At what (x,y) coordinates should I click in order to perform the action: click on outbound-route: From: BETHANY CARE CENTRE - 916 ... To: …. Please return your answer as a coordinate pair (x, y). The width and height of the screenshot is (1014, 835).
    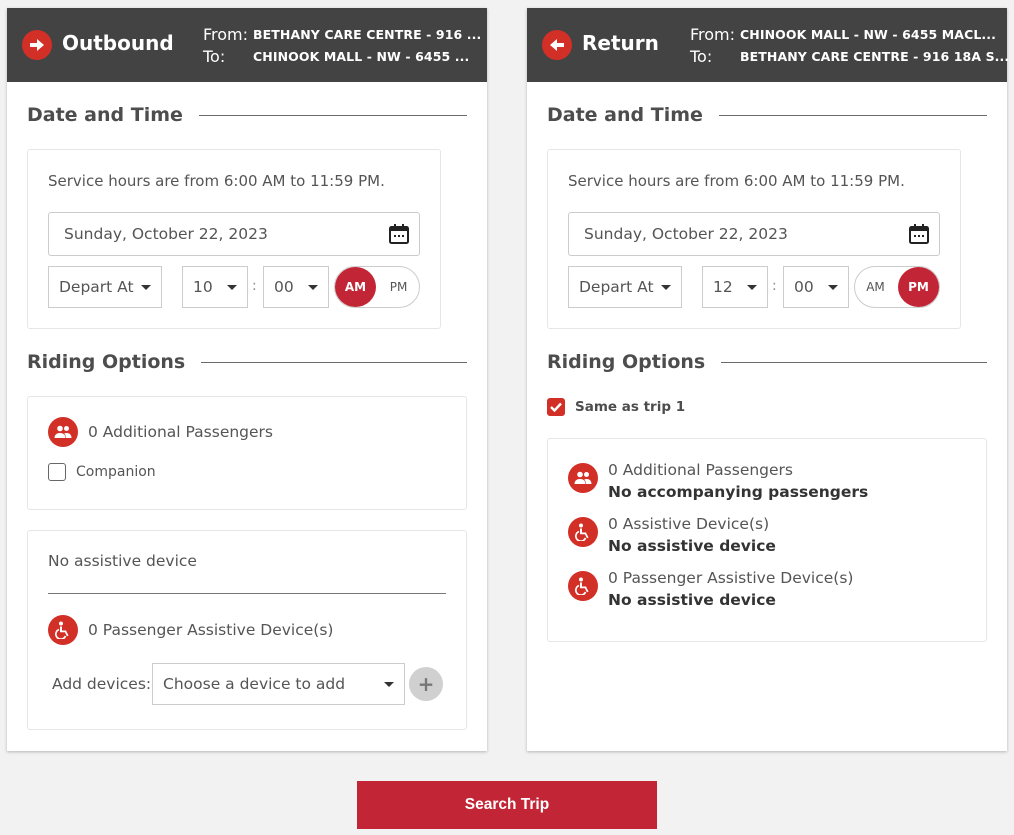
    Looking at the image, I should click on (342, 46).